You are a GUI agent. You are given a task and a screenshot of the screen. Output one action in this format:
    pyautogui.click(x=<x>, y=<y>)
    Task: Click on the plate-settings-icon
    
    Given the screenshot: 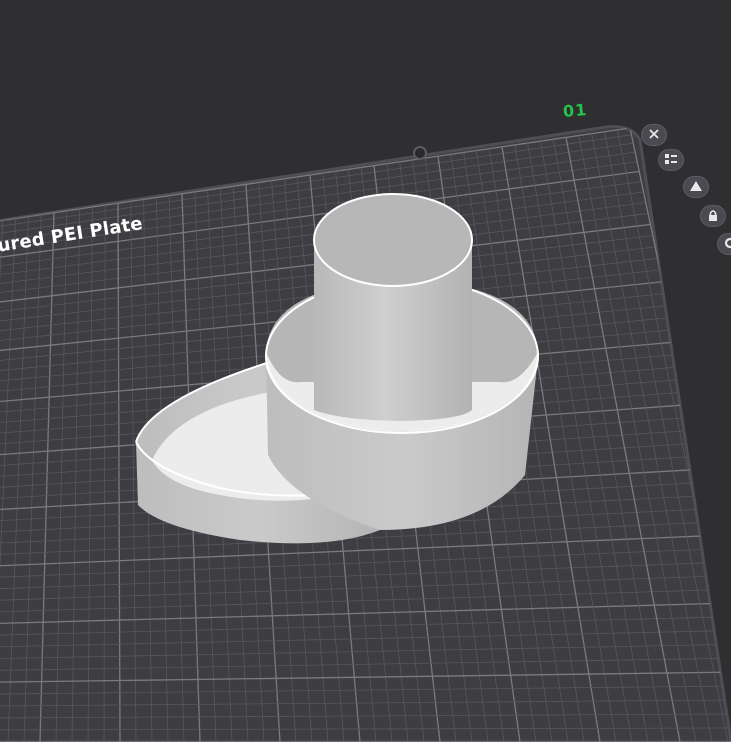 What is the action you would take?
    pyautogui.click(x=727, y=243)
    